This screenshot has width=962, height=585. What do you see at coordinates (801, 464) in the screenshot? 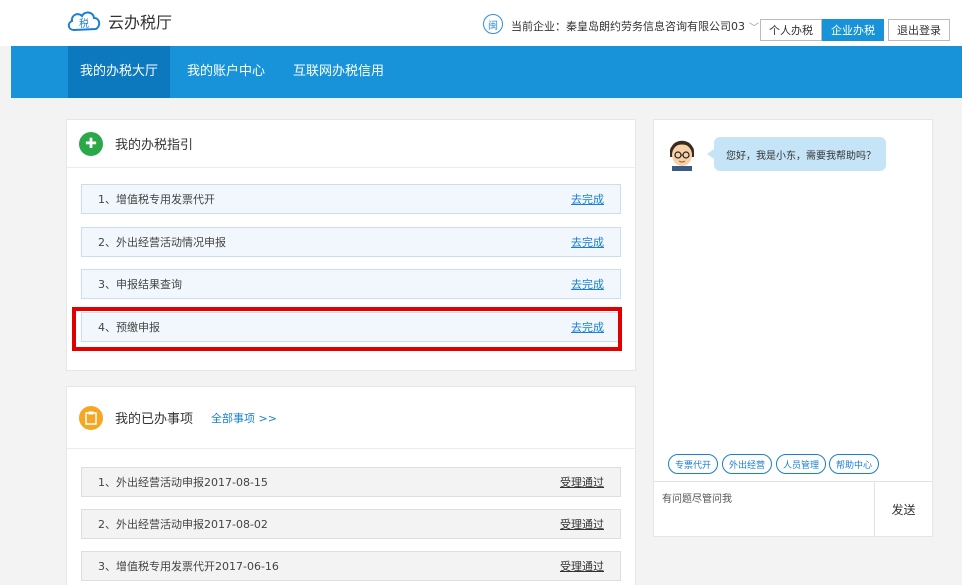
I see `quick-staff-button: 人员管理` at bounding box center [801, 464].